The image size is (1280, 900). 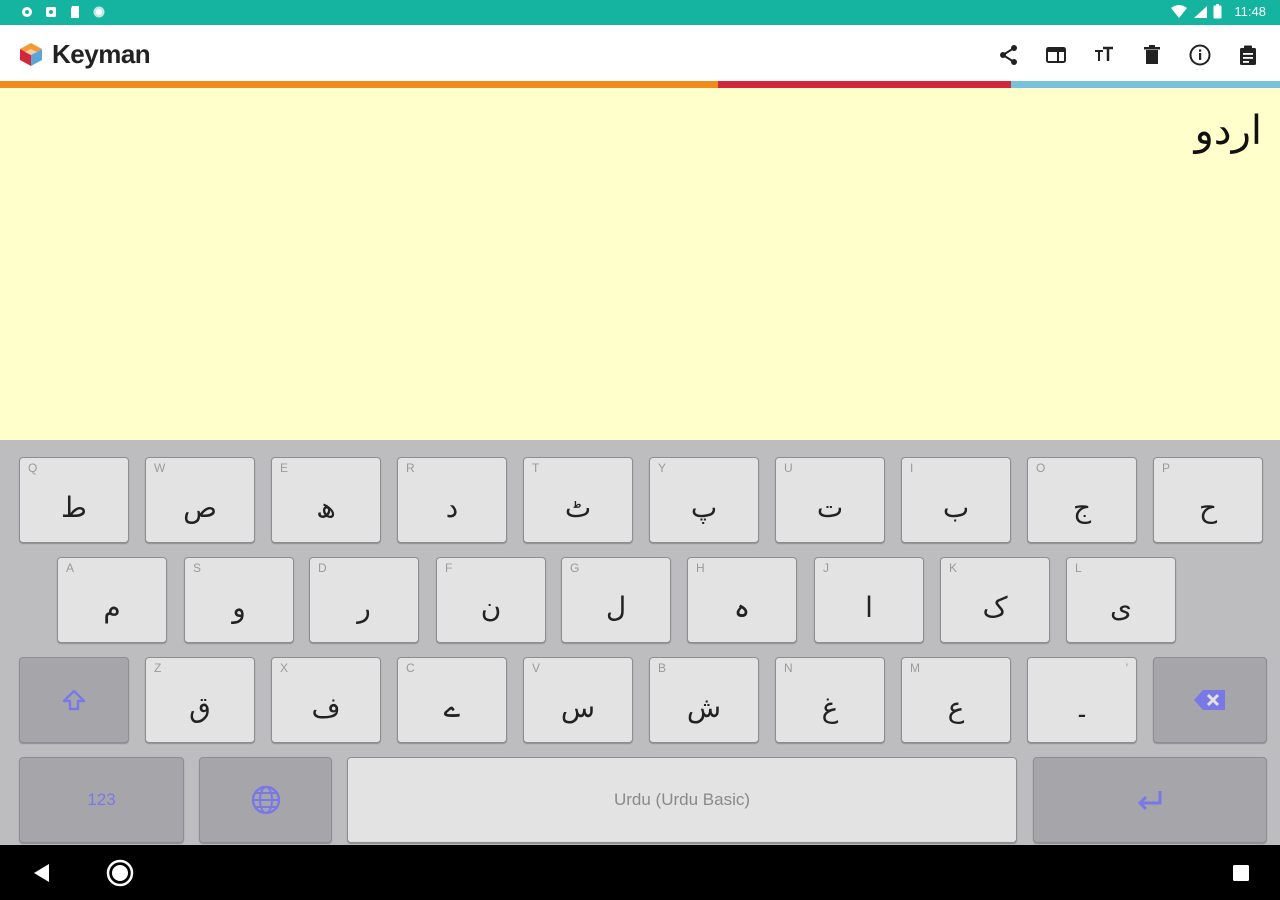 What do you see at coordinates (27, 12) in the screenshot?
I see `settings-icon` at bounding box center [27, 12].